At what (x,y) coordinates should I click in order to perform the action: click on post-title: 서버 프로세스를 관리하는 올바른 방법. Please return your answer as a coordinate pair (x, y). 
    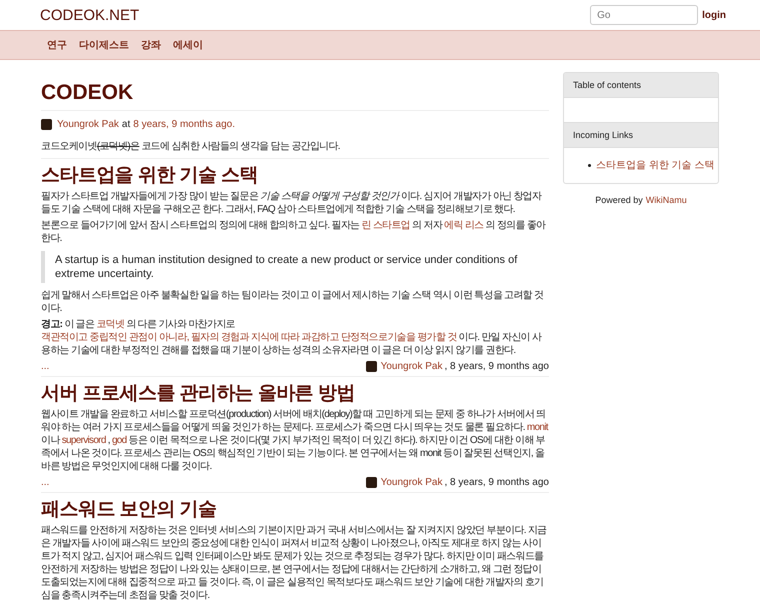
    Looking at the image, I should click on (295, 394).